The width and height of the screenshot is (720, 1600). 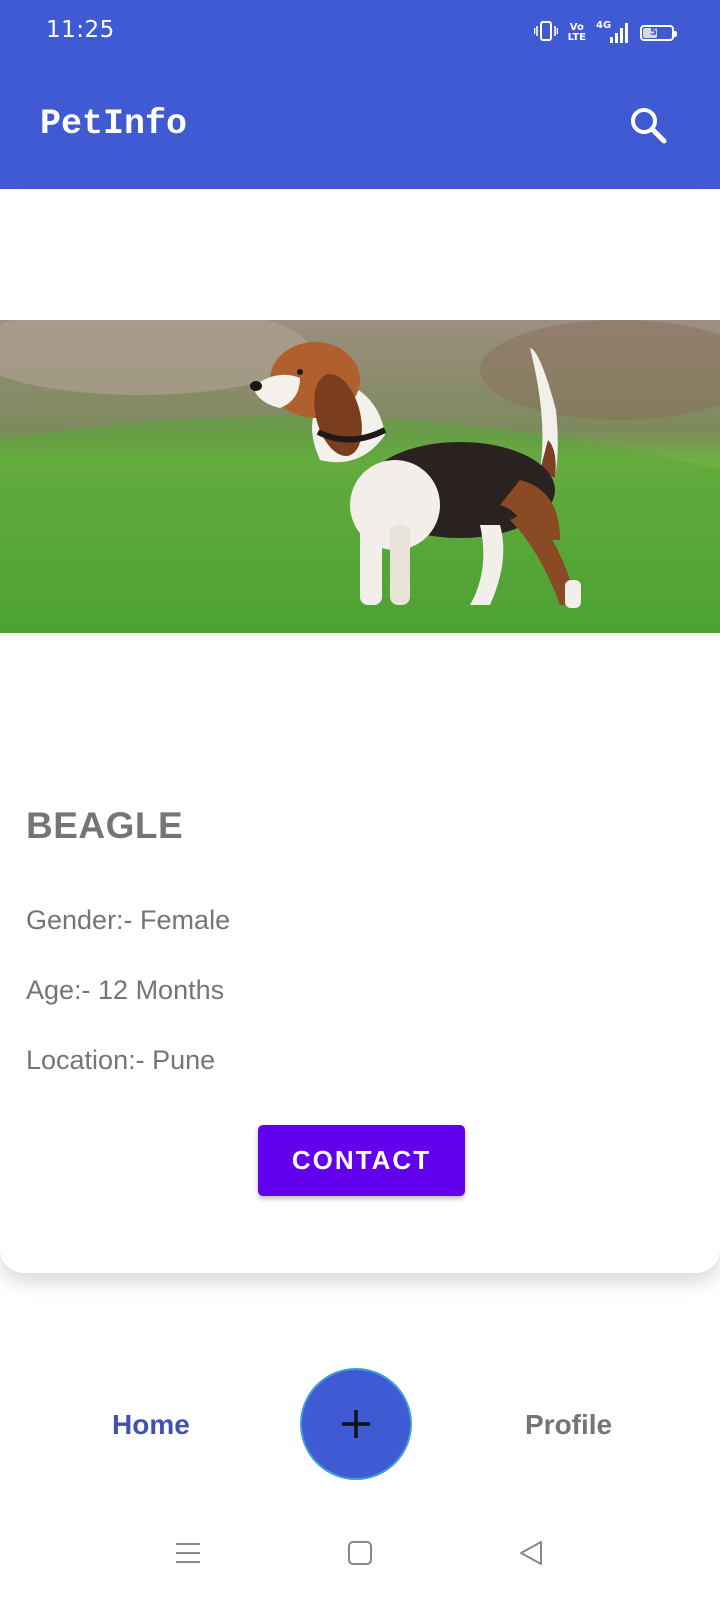 I want to click on plus-icon, so click(x=356, y=1424).